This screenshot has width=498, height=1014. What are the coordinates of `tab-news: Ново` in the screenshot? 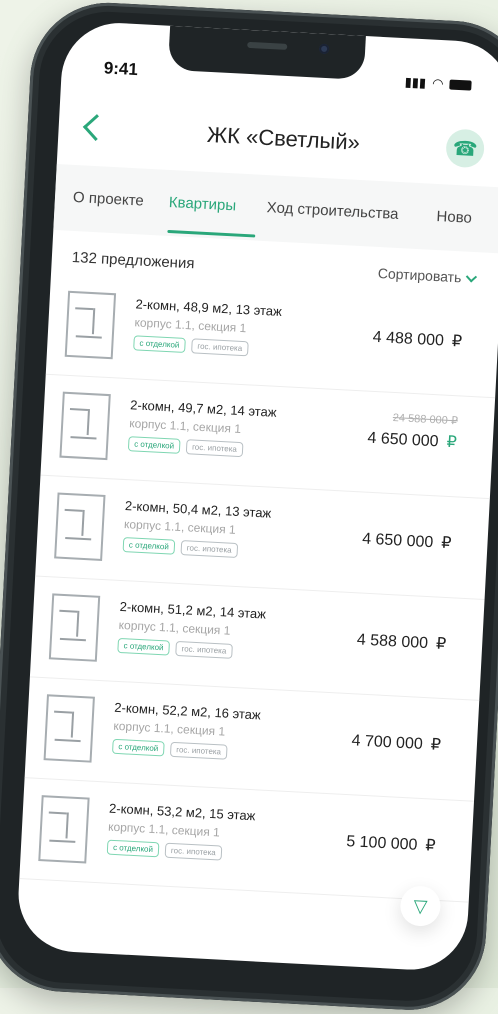 It's located at (454, 217).